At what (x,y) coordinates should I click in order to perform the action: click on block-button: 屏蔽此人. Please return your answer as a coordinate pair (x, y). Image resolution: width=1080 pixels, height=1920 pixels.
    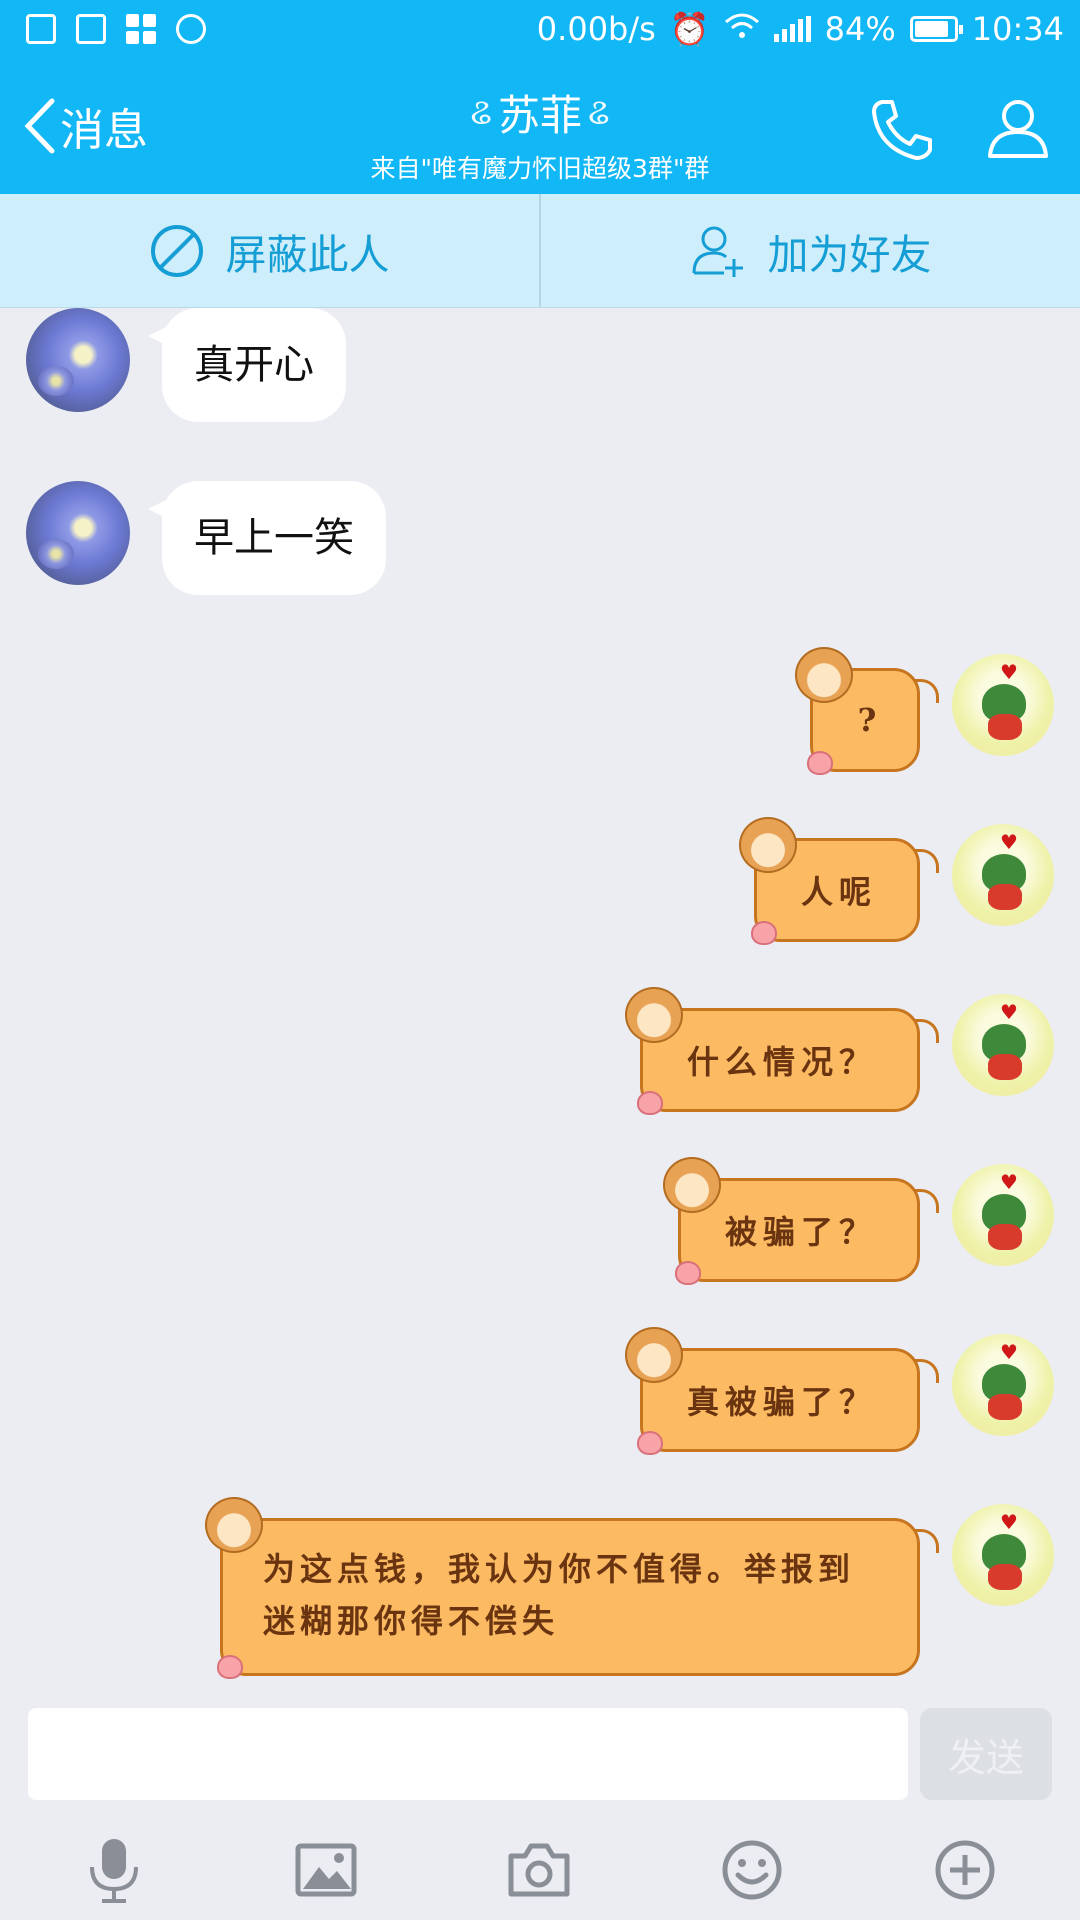
    Looking at the image, I should click on (269, 250).